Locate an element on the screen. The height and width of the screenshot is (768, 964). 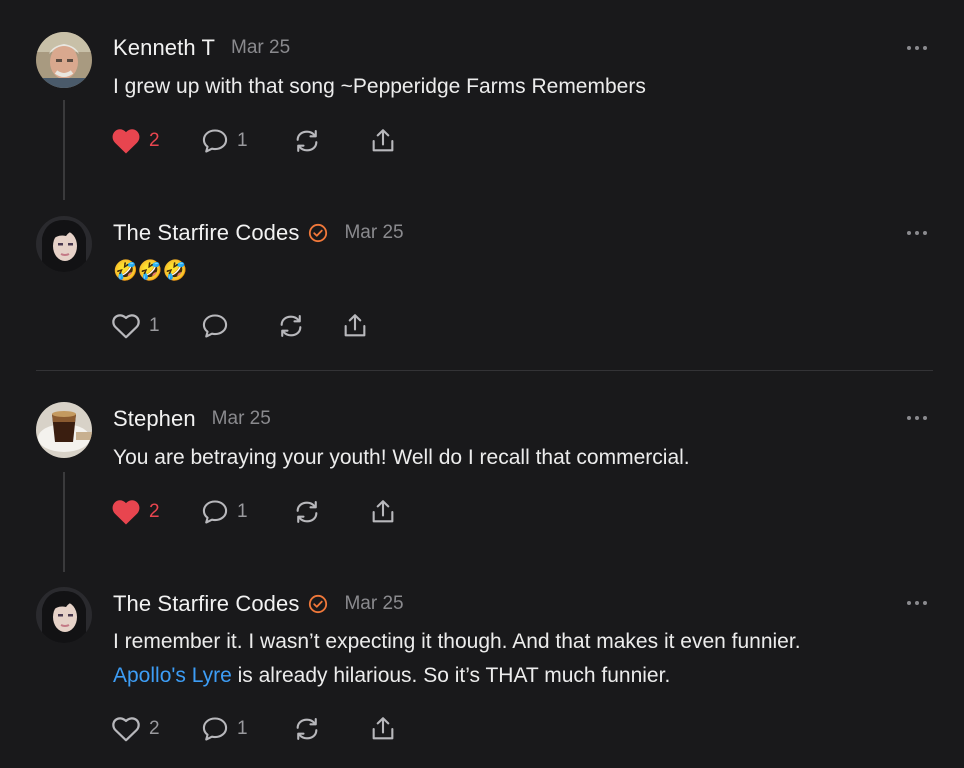
comment-header: Stephen Mar 25 is located at coordinates (192, 419).